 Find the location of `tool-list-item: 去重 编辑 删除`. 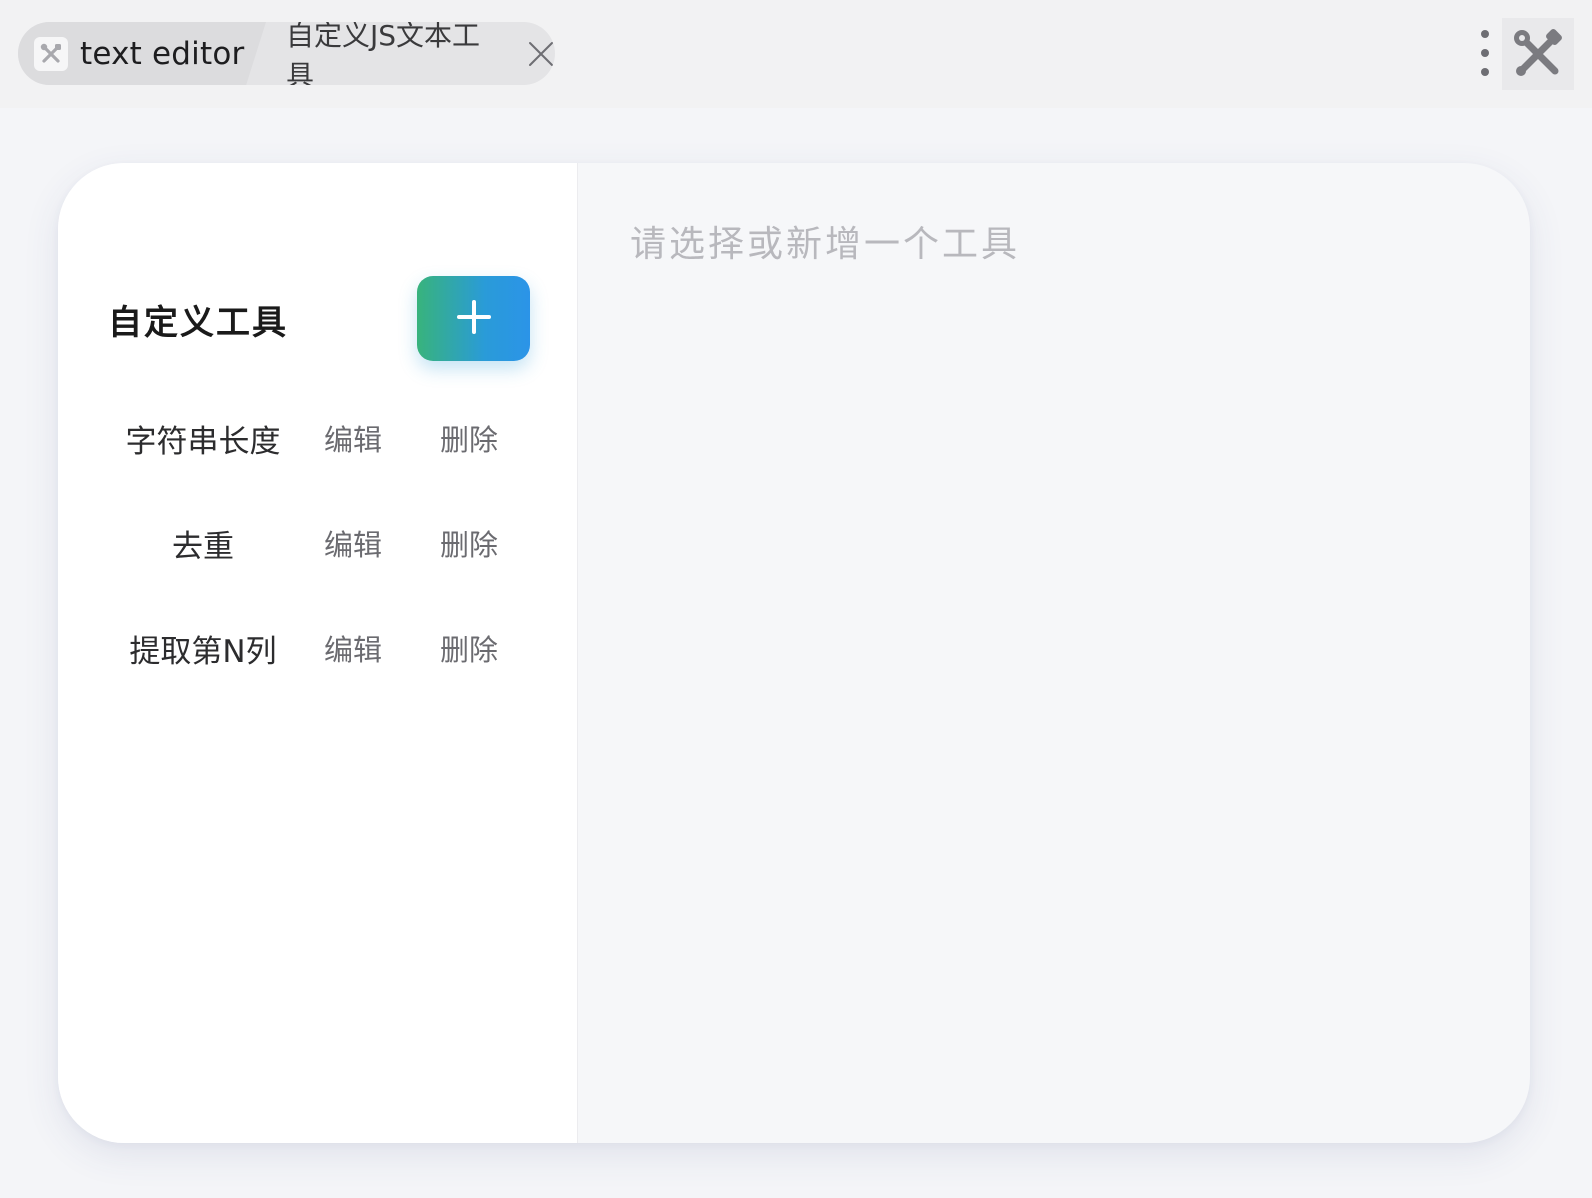

tool-list-item: 去重 编辑 删除 is located at coordinates (318, 543).